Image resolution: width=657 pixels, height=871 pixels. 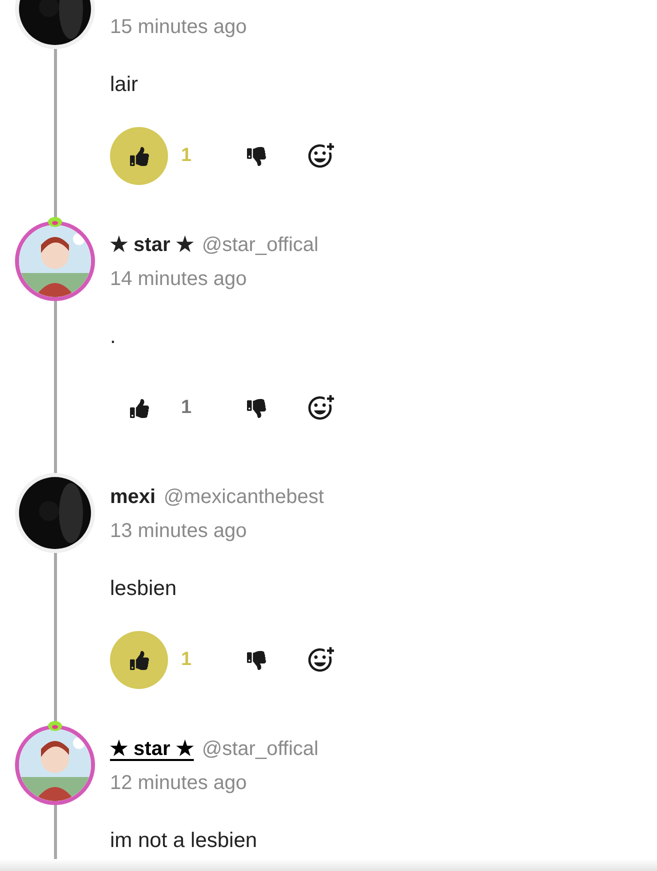 I want to click on timestamp: 12 minutes ago, so click(x=178, y=783).